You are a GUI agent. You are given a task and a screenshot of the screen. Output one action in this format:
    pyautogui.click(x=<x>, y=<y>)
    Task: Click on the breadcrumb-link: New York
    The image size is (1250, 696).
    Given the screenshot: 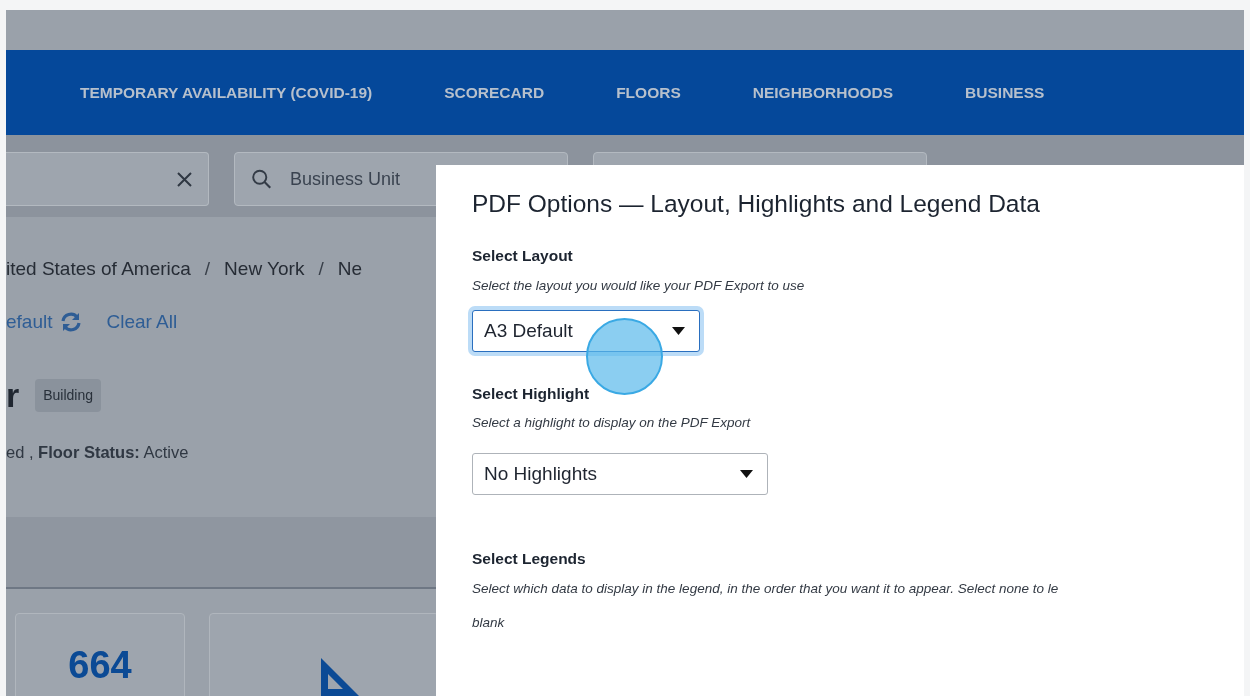 What is the action you would take?
    pyautogui.click(x=264, y=269)
    